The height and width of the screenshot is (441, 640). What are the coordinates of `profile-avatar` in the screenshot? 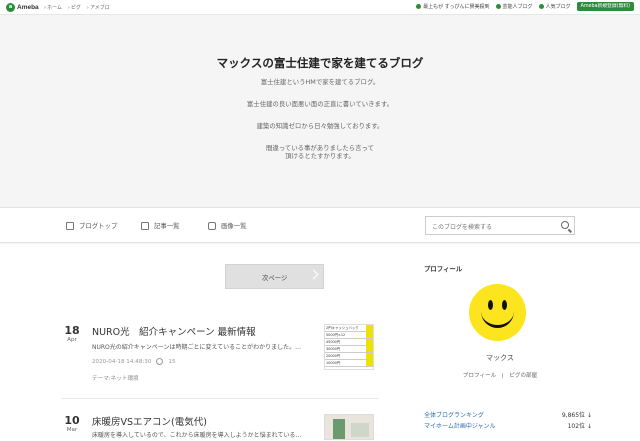 It's located at (497, 312).